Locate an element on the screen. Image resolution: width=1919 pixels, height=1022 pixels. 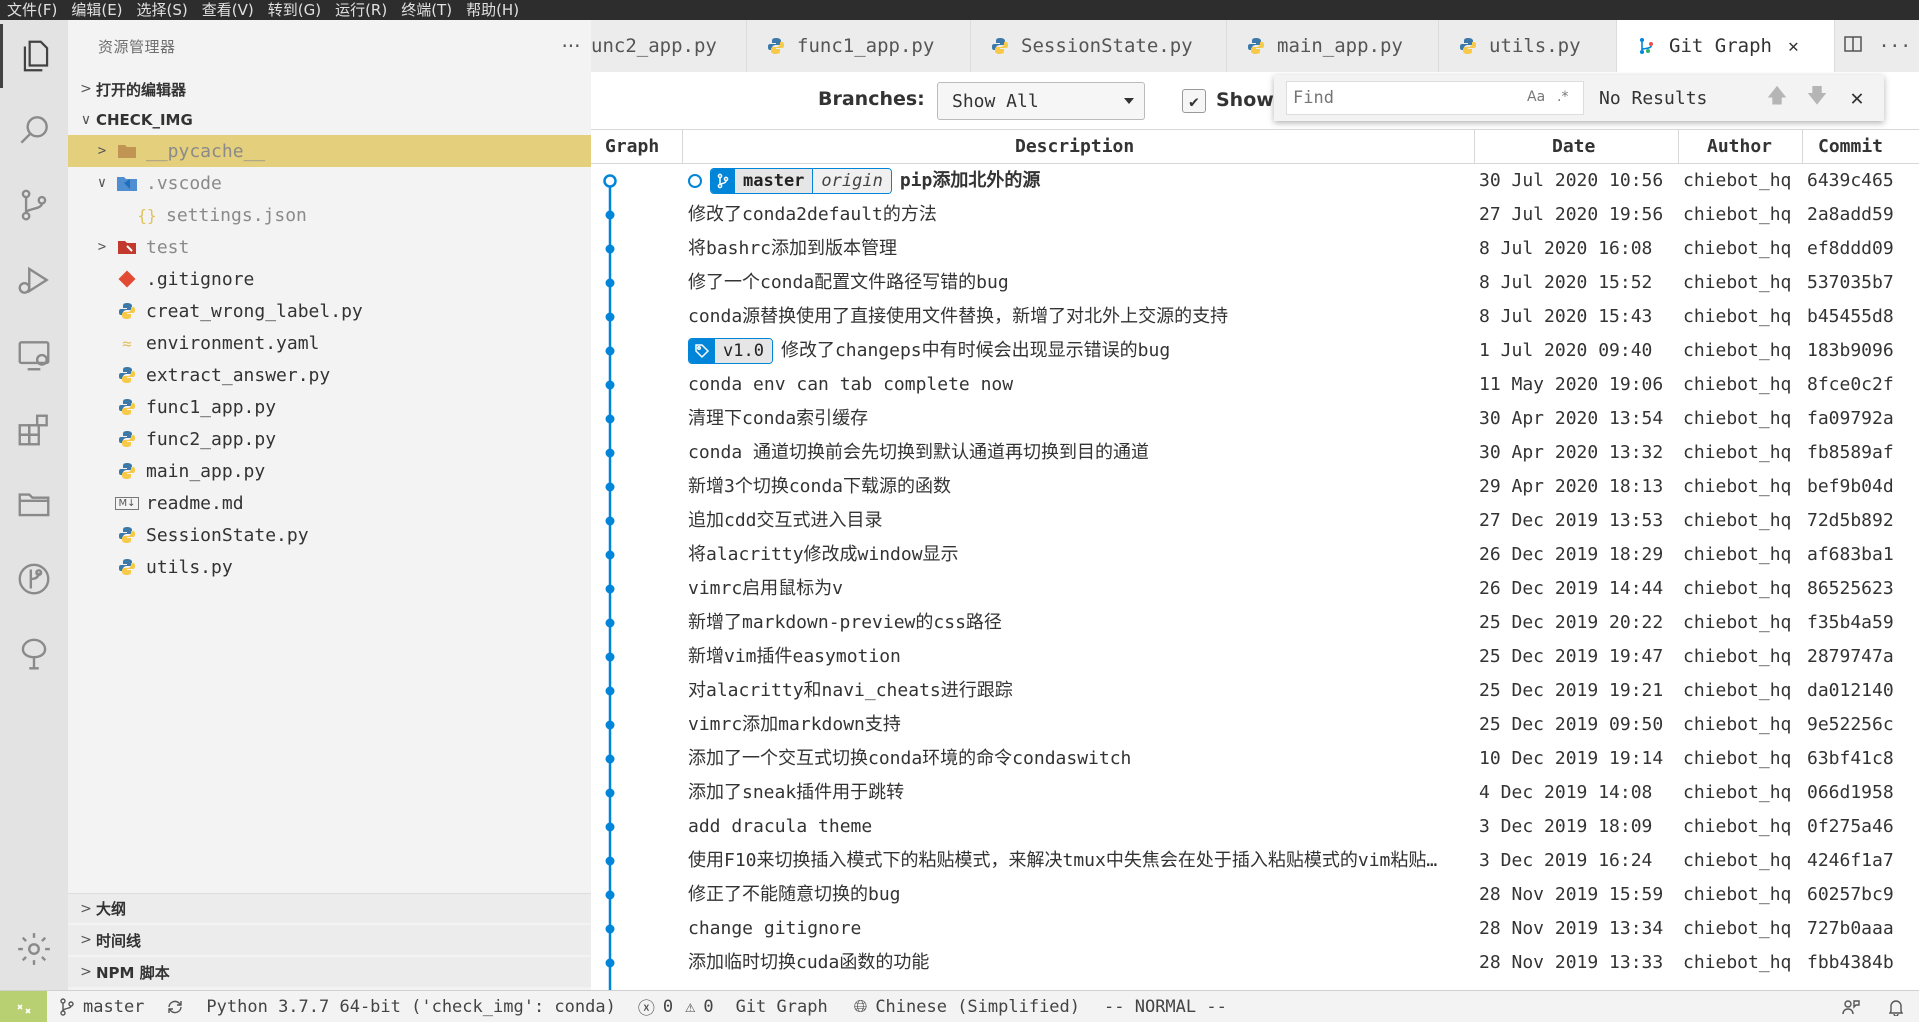
column-graph: Graph is located at coordinates (632, 147).